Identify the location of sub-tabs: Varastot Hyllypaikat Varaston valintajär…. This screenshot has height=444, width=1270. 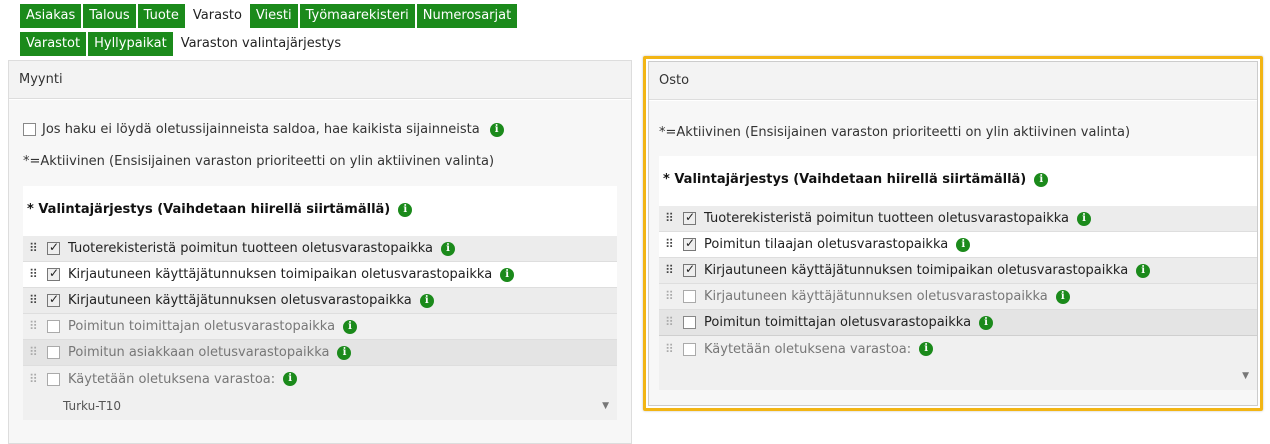
(184, 44).